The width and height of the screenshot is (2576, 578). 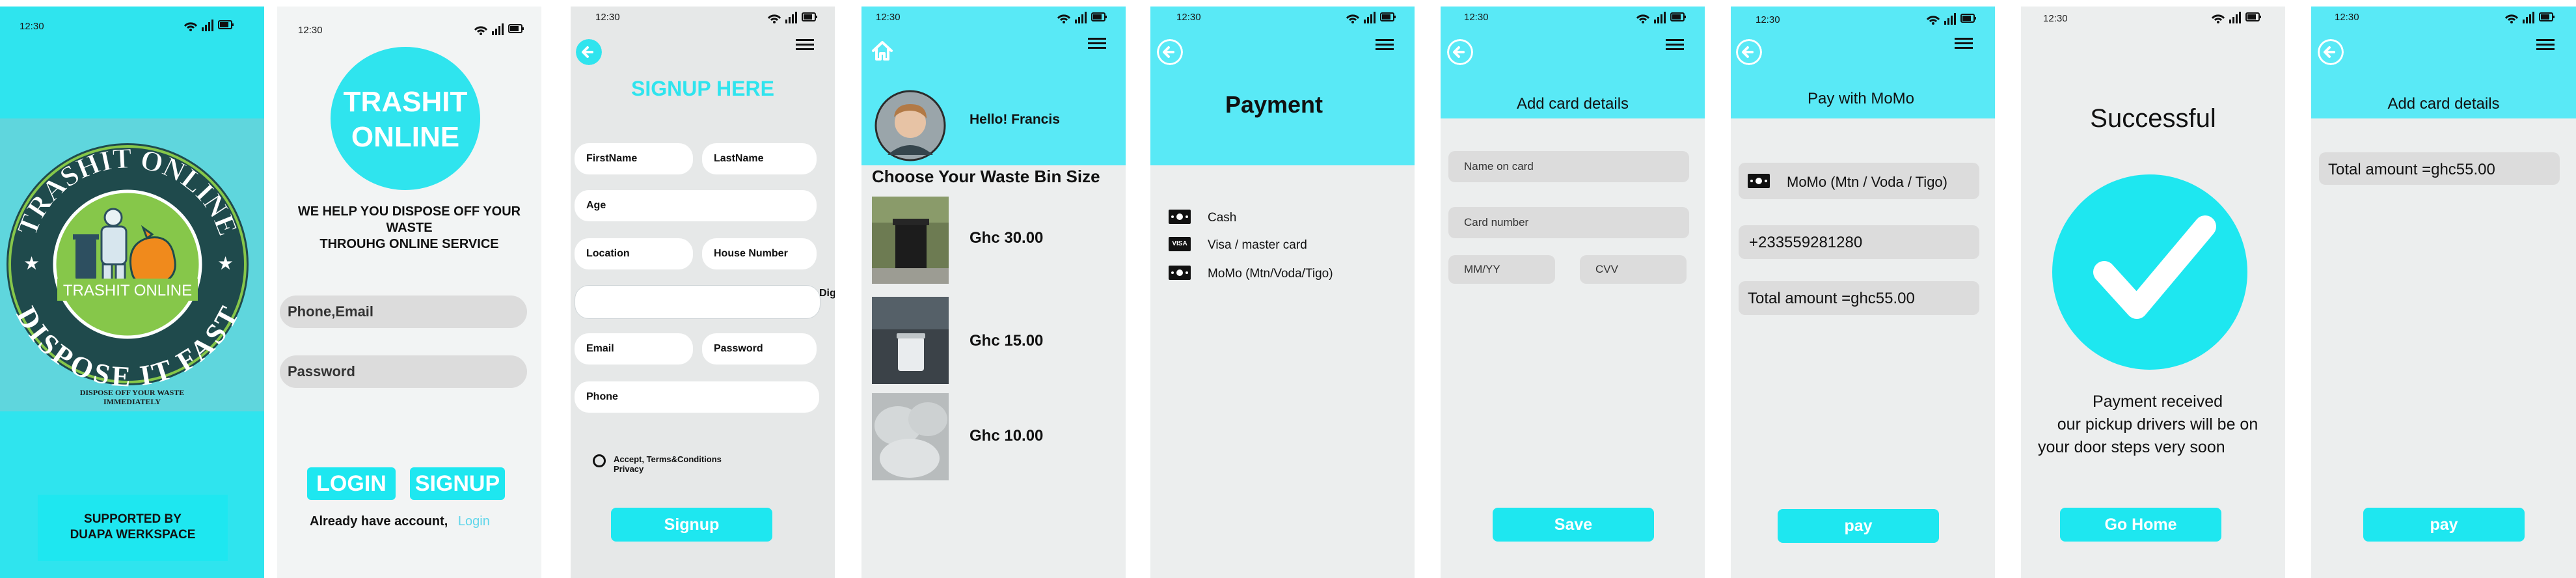 What do you see at coordinates (457, 483) in the screenshot?
I see `signup-button: SIGNUP` at bounding box center [457, 483].